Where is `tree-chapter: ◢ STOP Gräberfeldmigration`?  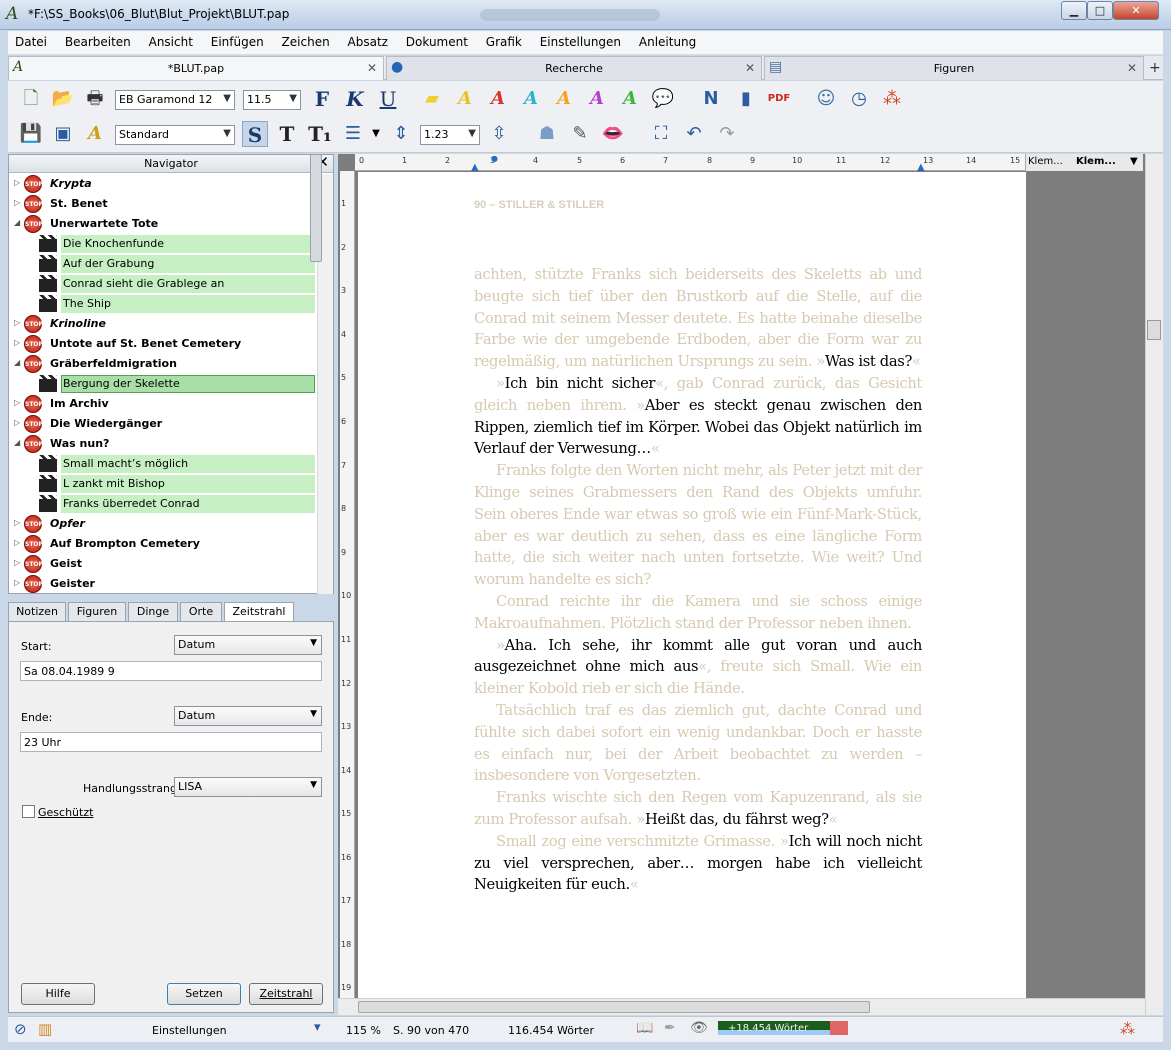
tree-chapter: ◢ STOP Gräberfeldmigration is located at coordinates (163, 364).